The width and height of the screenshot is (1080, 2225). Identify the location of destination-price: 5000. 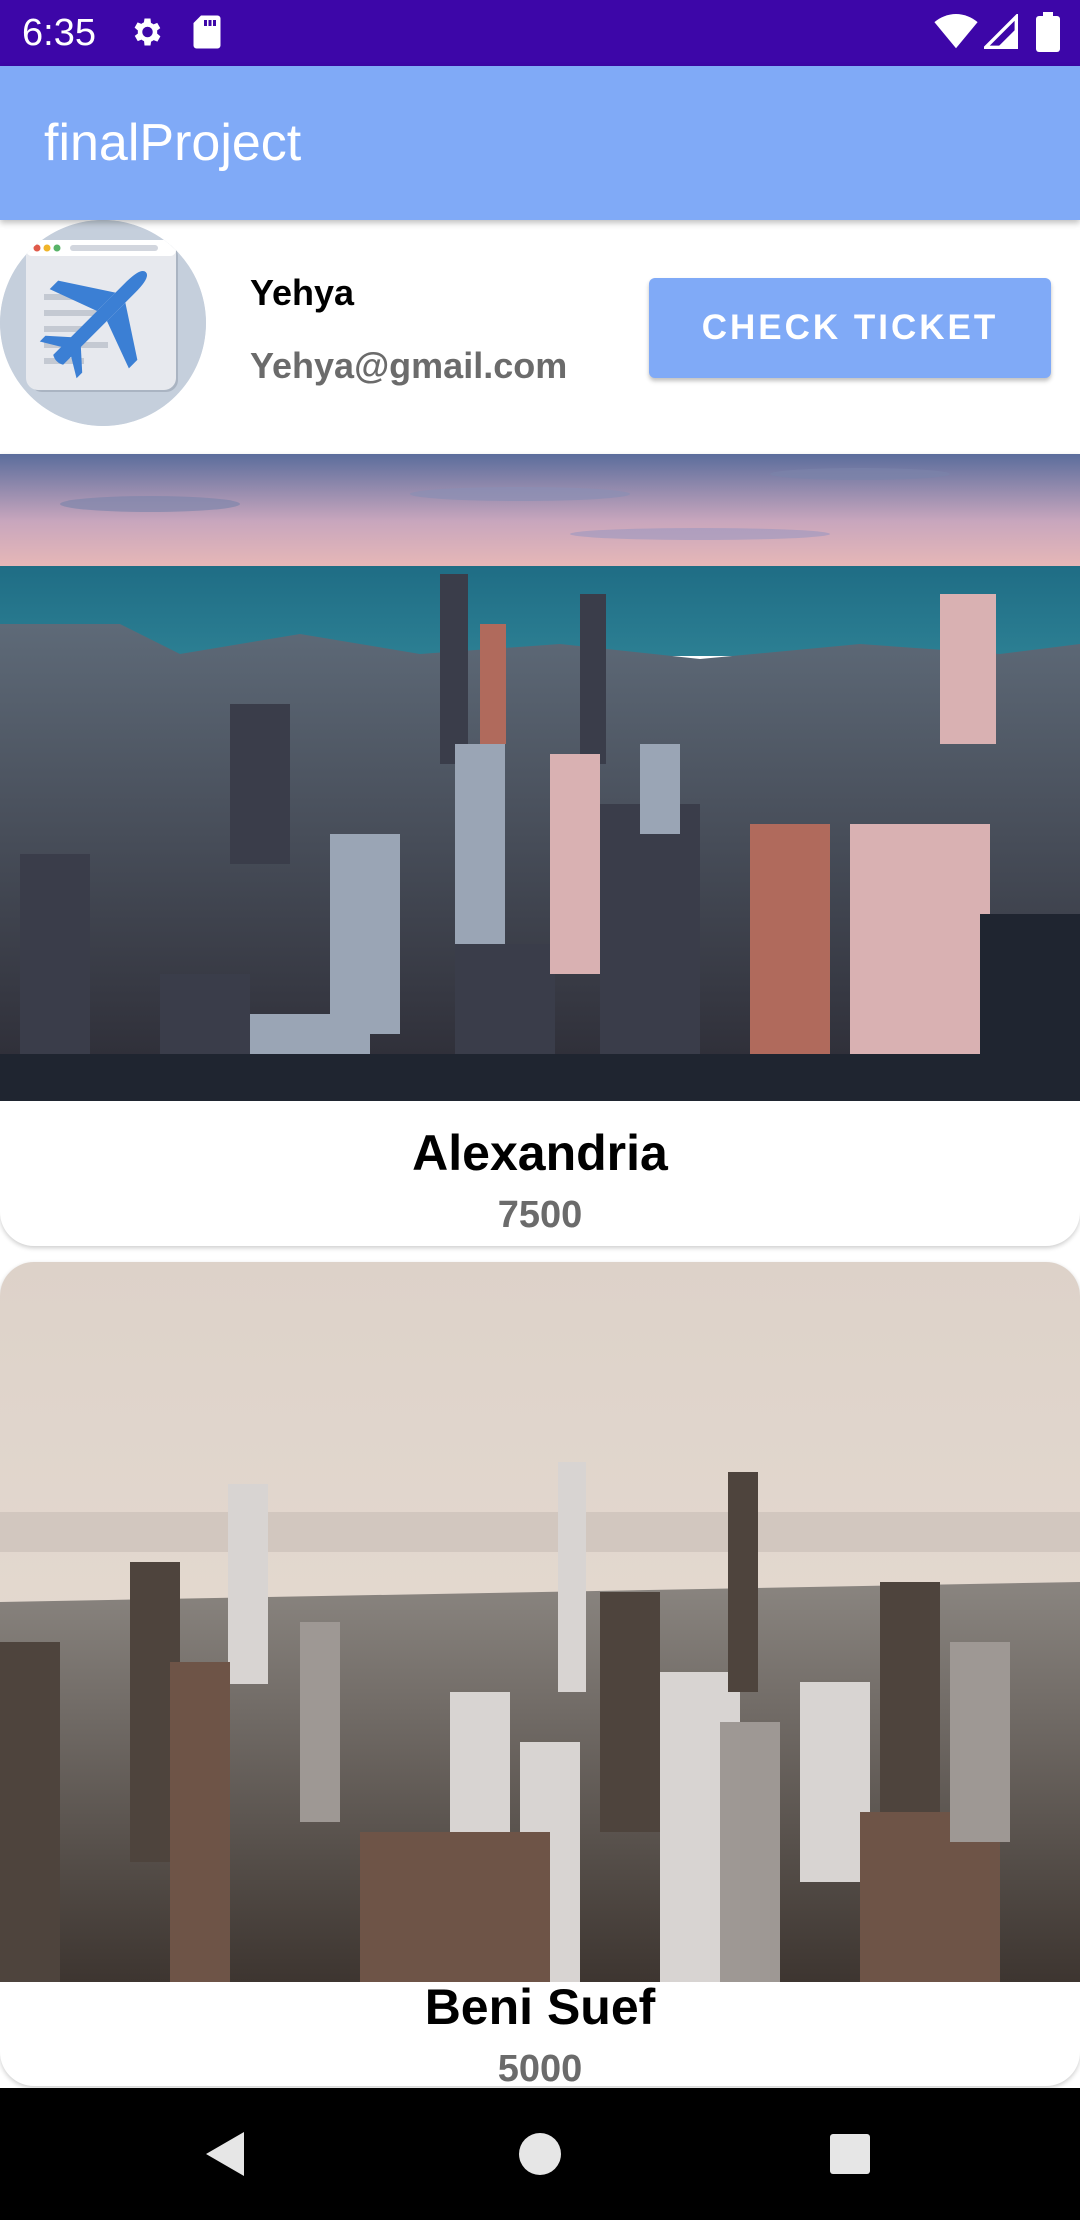
(540, 2067).